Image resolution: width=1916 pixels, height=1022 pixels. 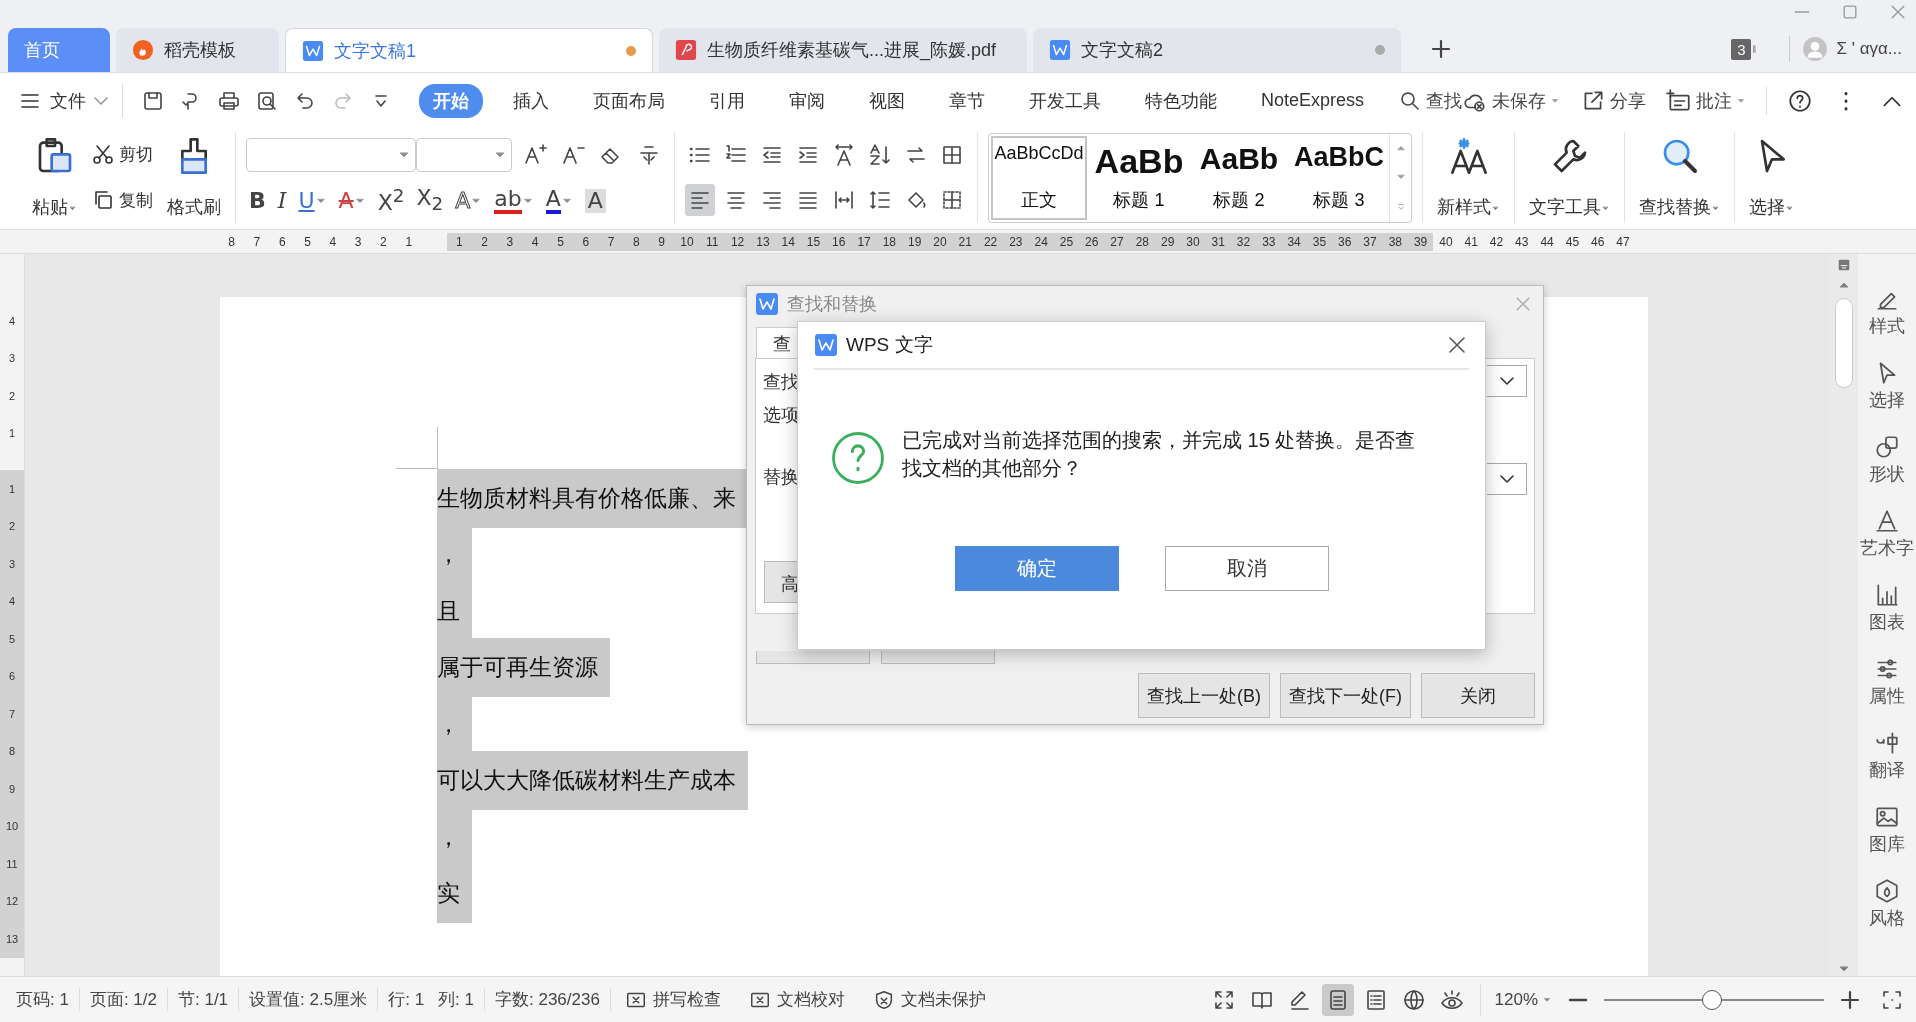 What do you see at coordinates (54, 177) in the screenshot?
I see `ribbon-button: 粘贴` at bounding box center [54, 177].